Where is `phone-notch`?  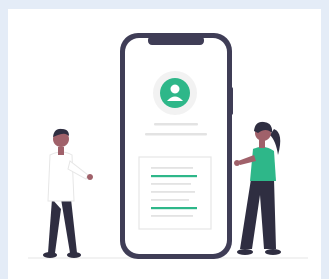
phone-notch is located at coordinates (176, 40).